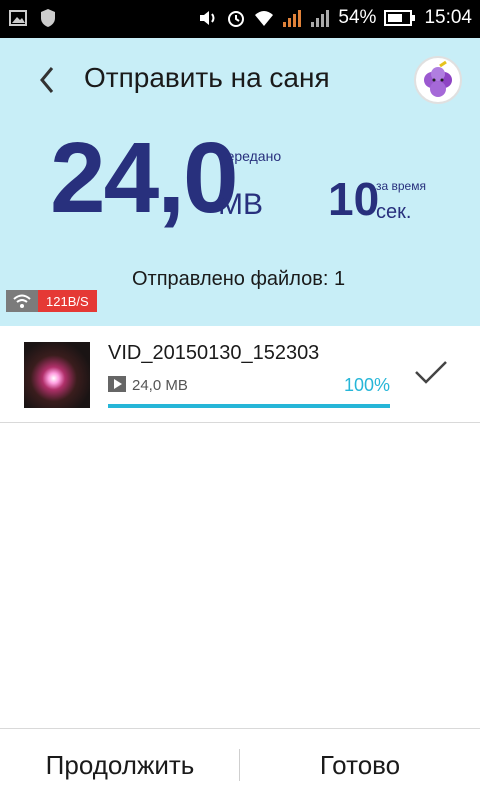 The image size is (480, 801). I want to click on avatar, so click(438, 80).